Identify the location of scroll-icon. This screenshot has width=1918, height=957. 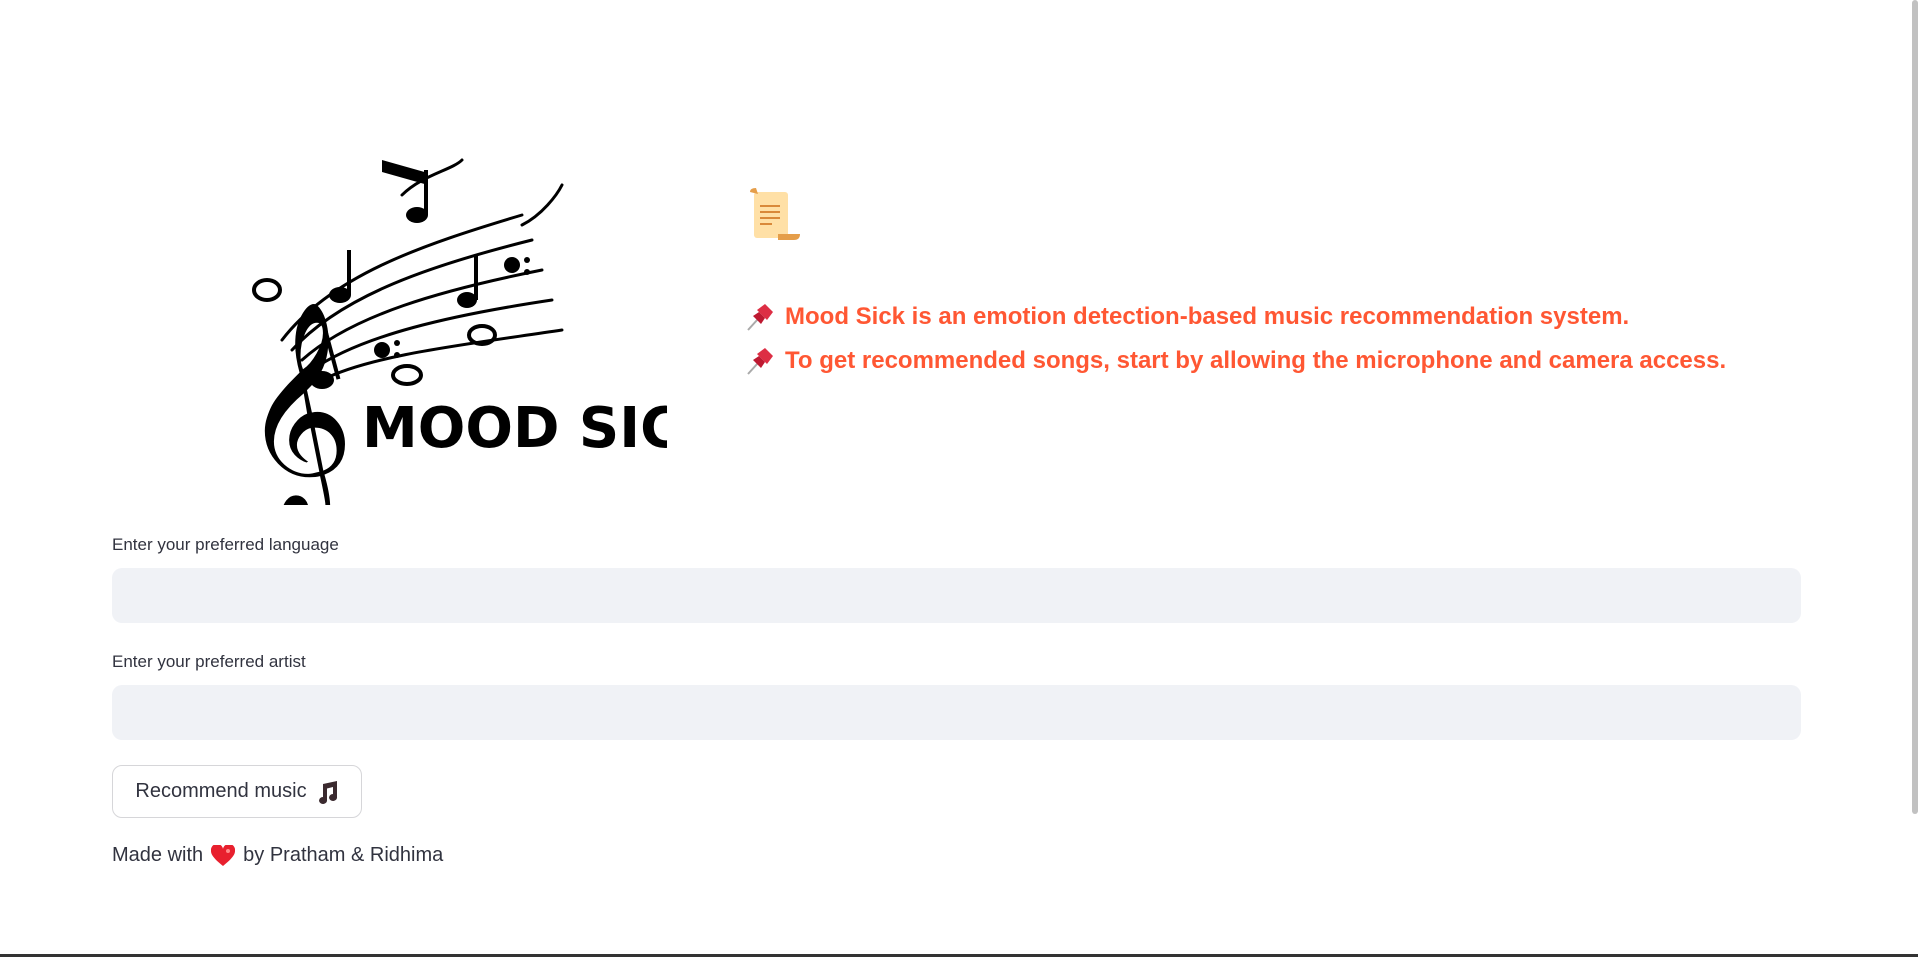
(775, 214).